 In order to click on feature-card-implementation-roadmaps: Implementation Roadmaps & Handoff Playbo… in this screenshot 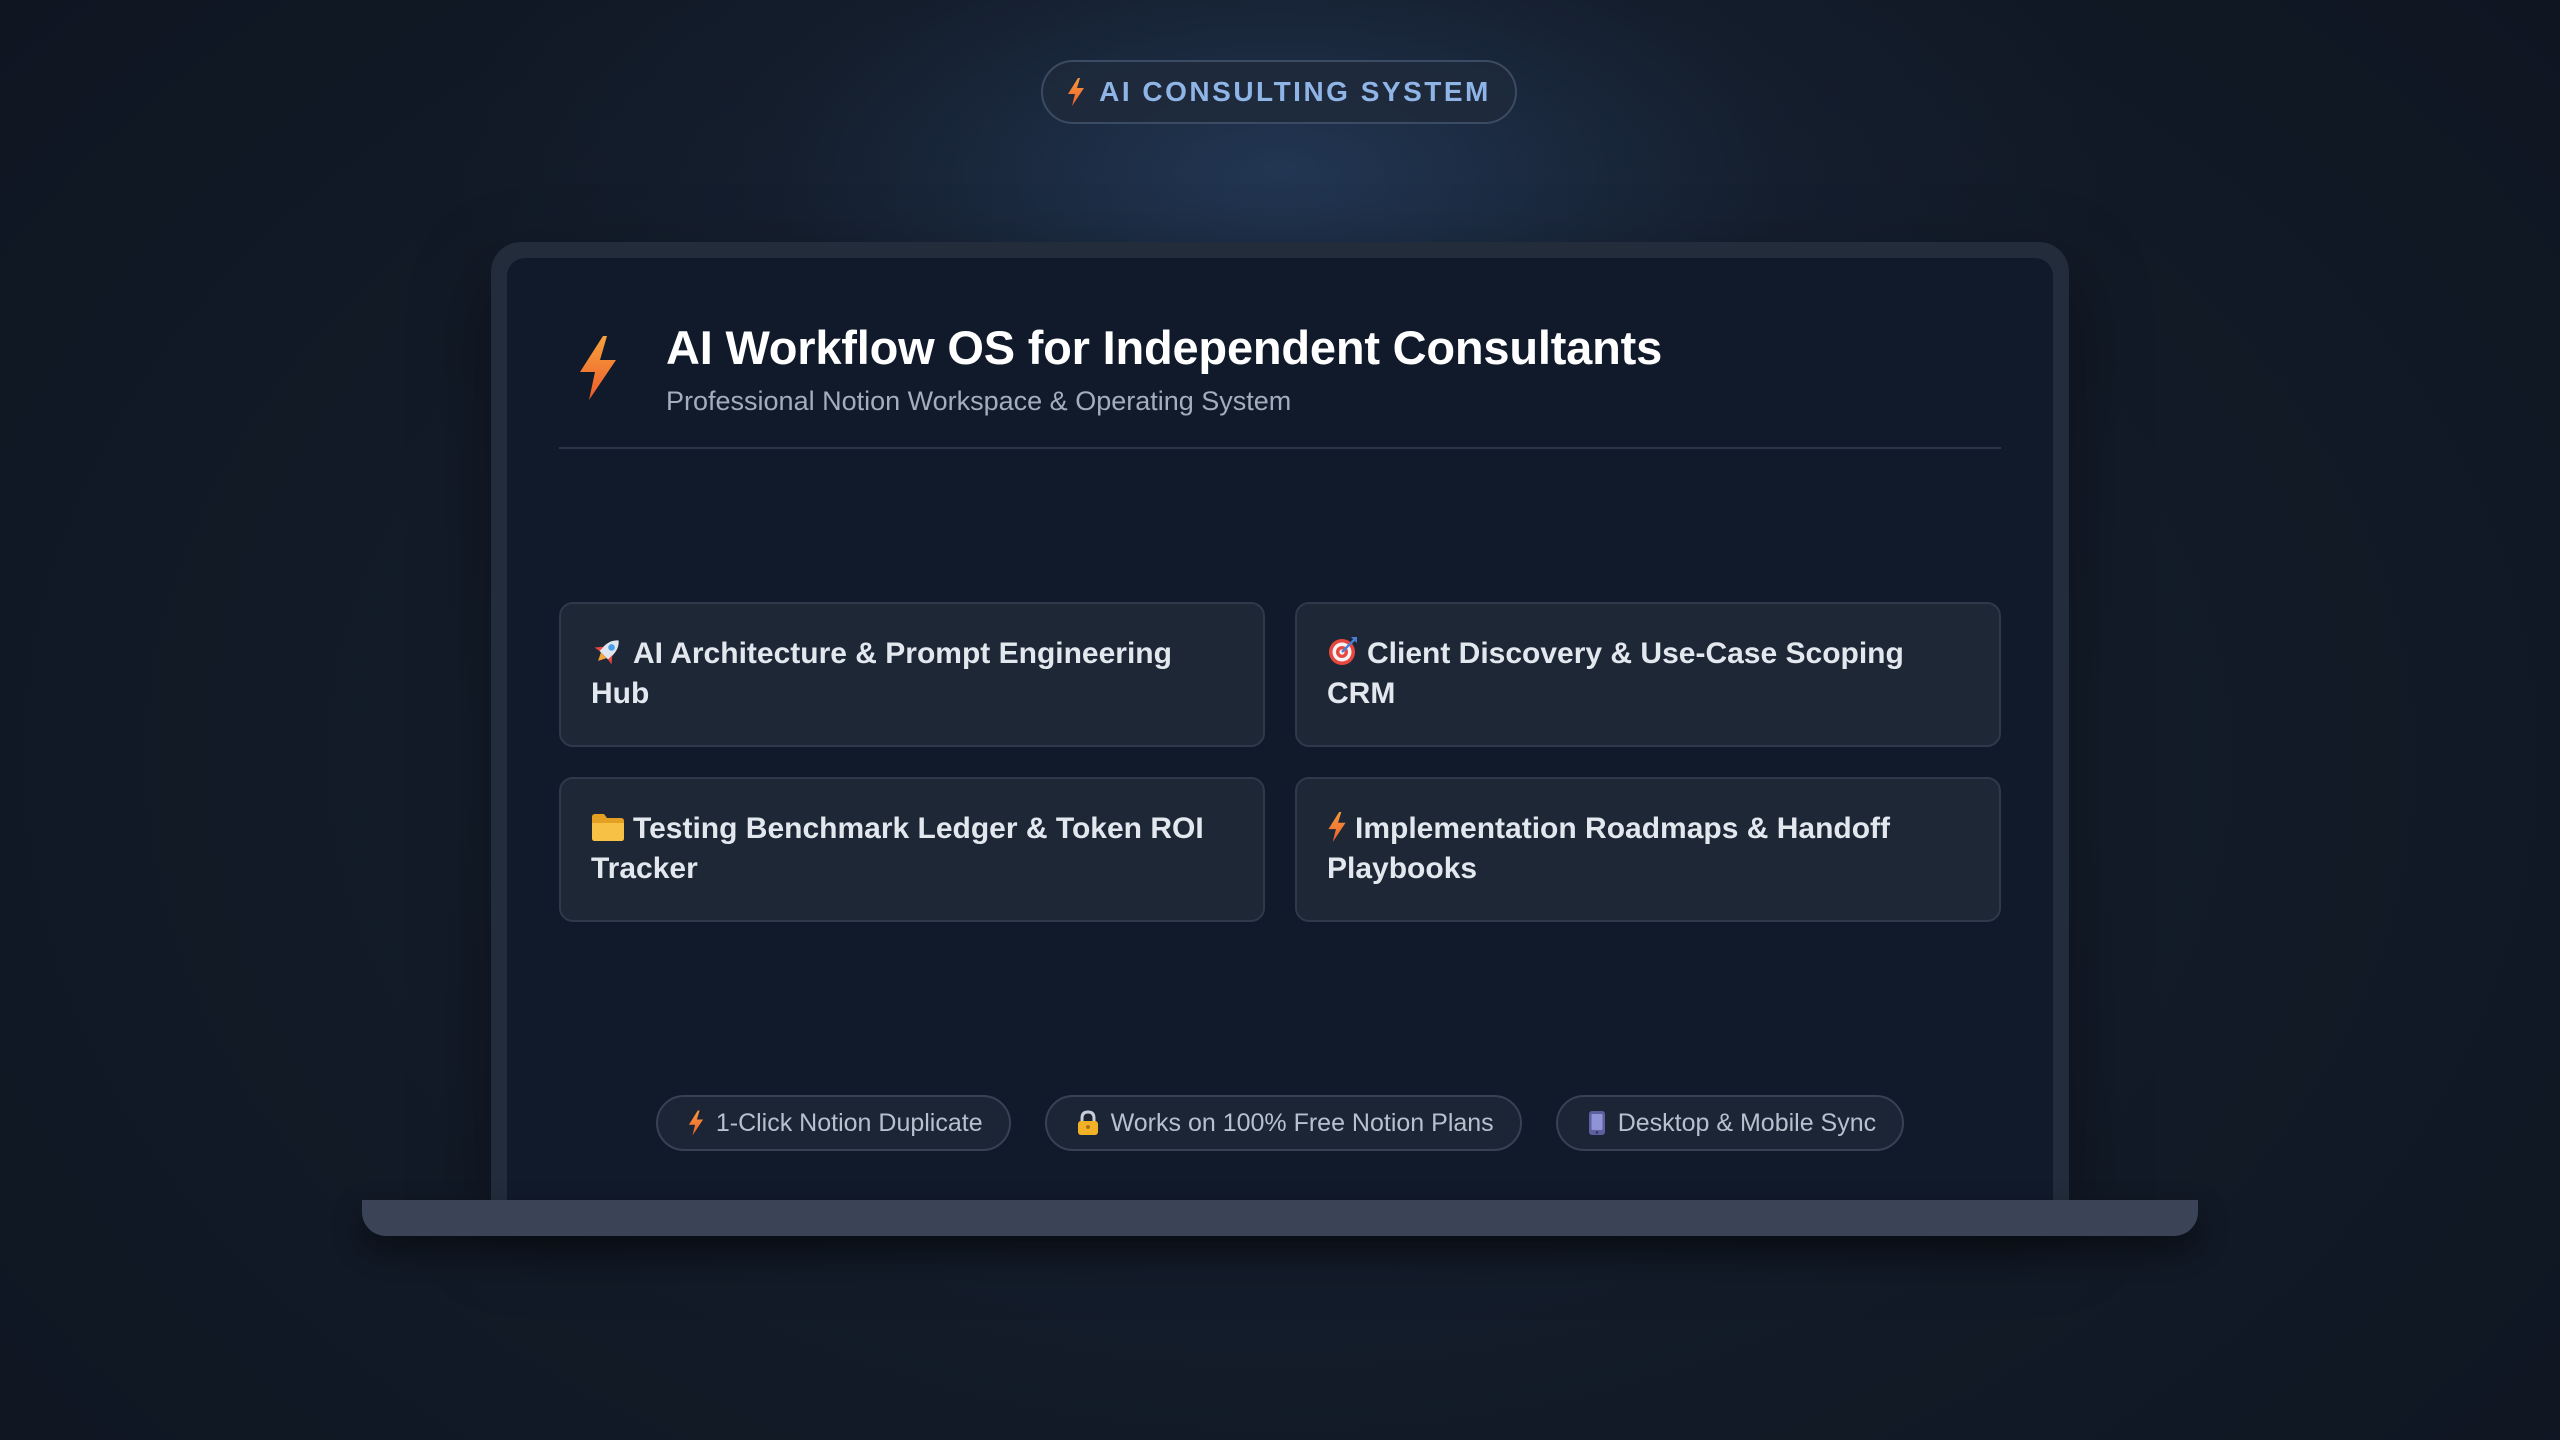, I will do `click(1648, 849)`.